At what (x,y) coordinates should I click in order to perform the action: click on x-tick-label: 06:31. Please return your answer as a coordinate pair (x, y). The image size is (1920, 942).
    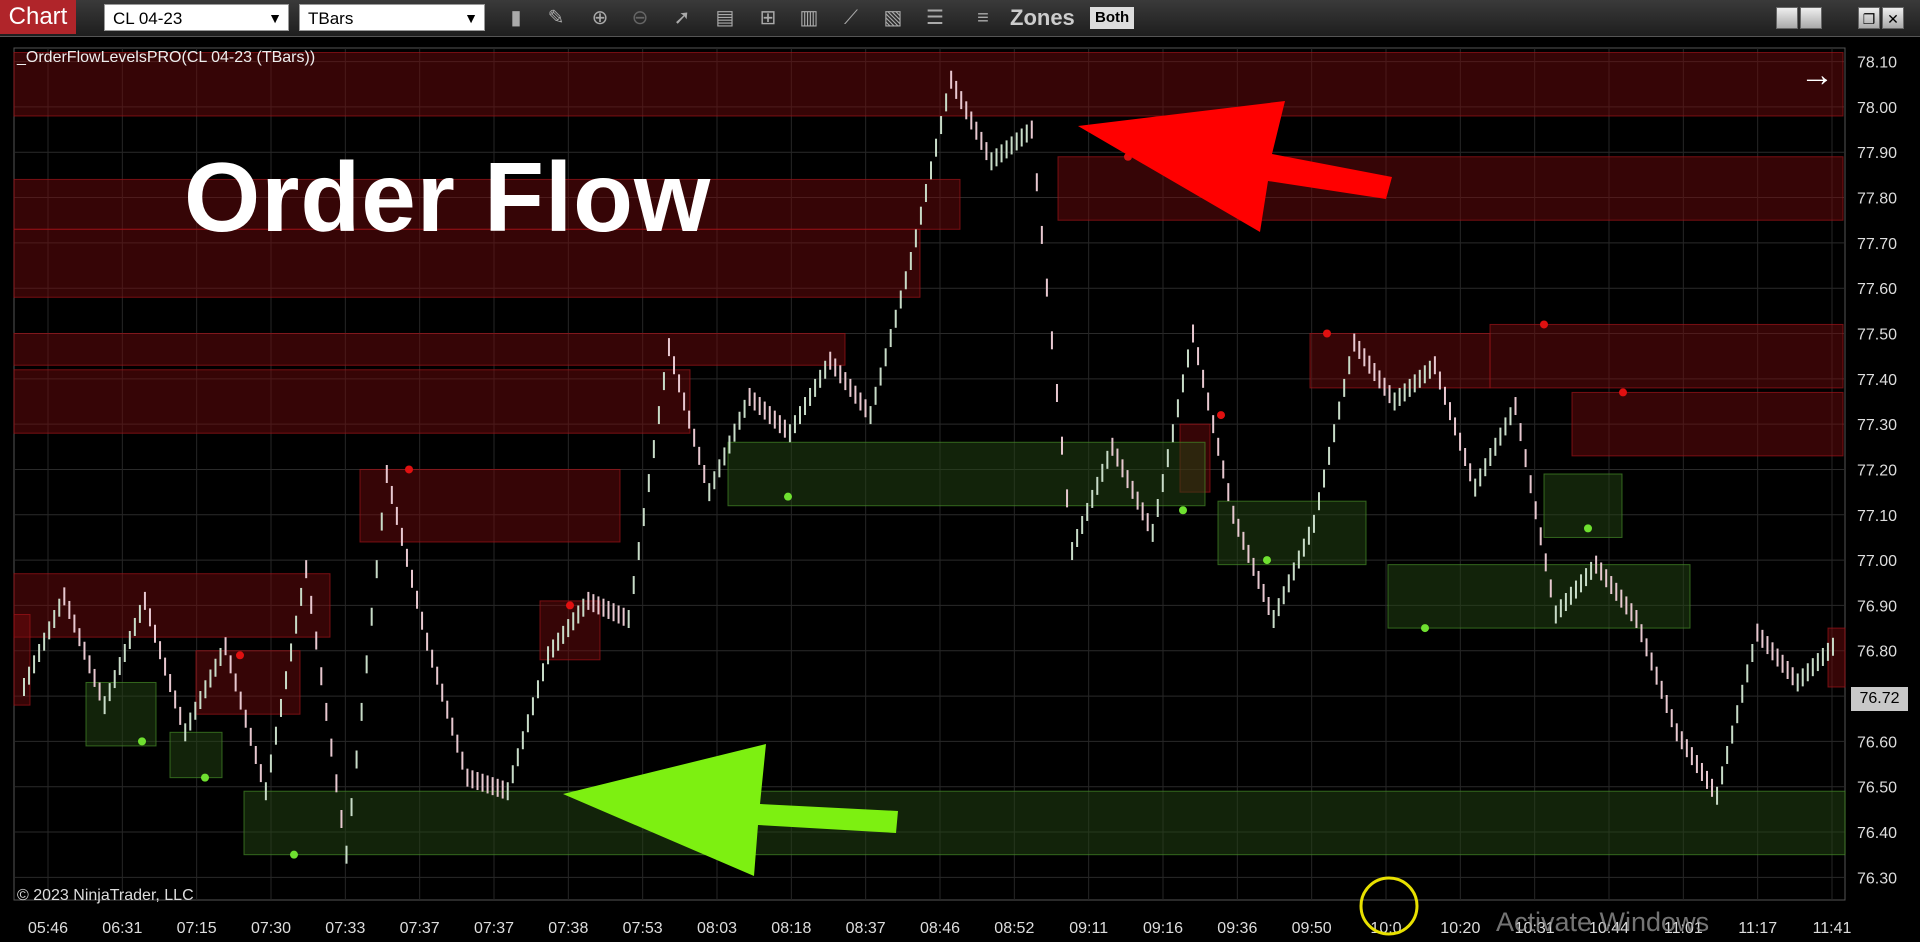
    Looking at the image, I should click on (122, 928).